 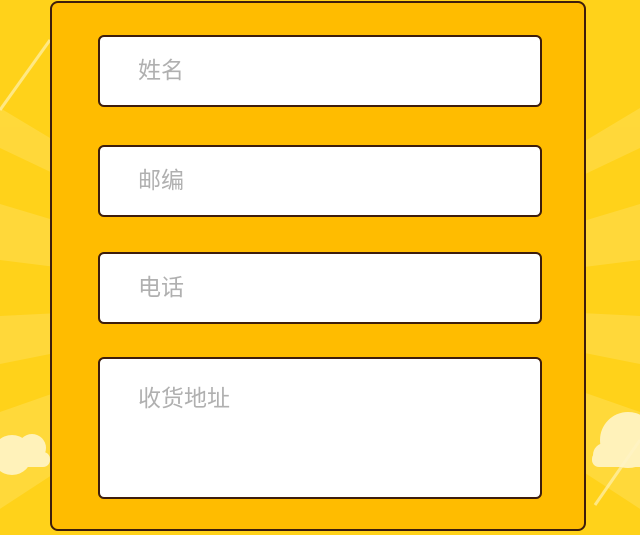 I want to click on phone-field-box, so click(x=320, y=288).